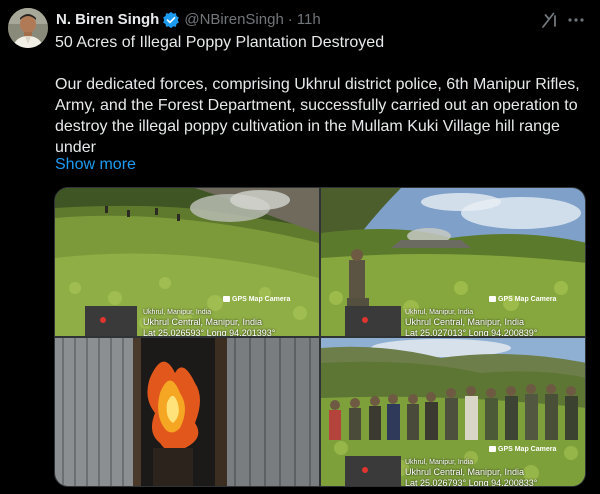 The height and width of the screenshot is (494, 600). Describe the element at coordinates (549, 20) in the screenshot. I see `grok-icon` at that location.